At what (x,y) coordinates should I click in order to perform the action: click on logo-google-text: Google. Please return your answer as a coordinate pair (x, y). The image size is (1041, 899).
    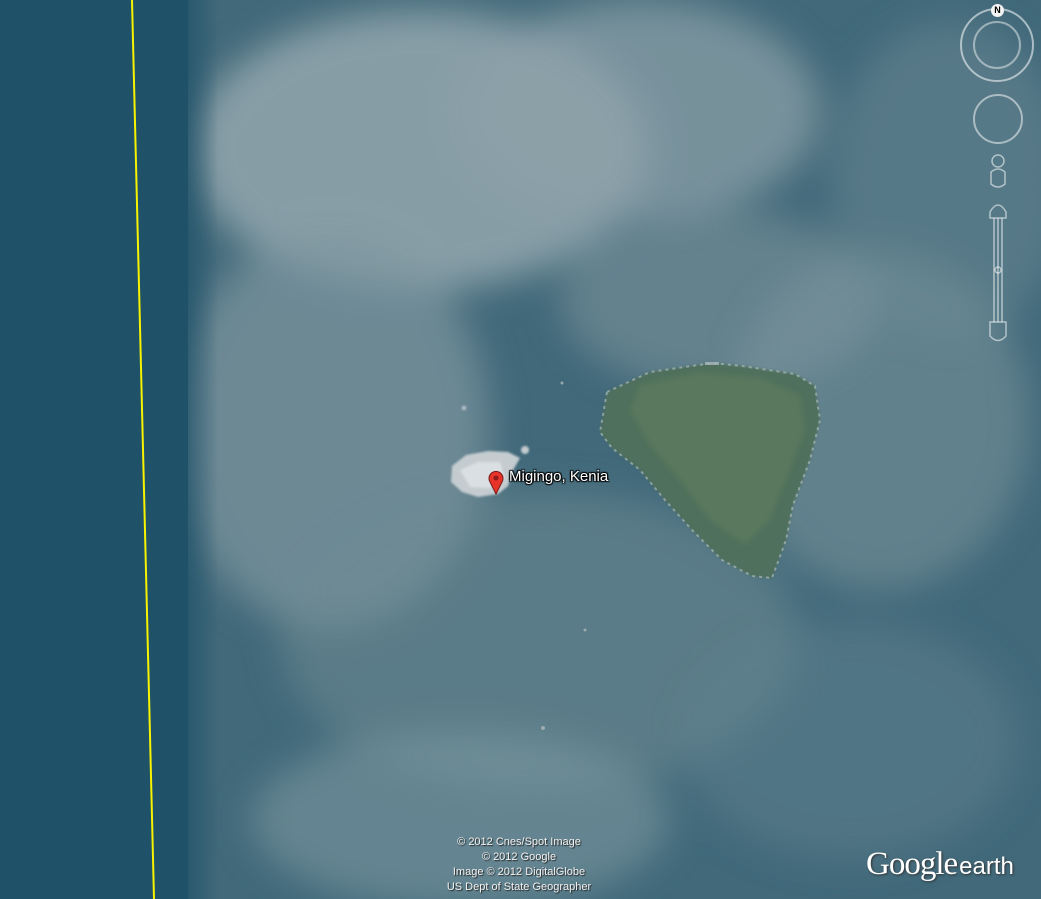
    Looking at the image, I should click on (912, 864).